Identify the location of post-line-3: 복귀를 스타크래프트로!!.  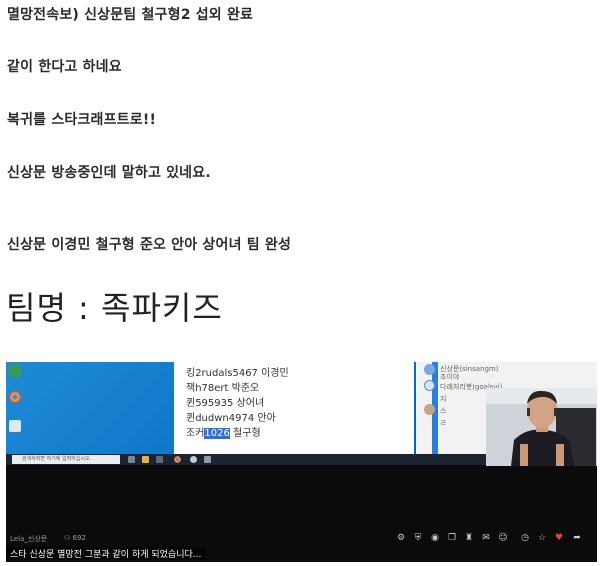
(82, 120).